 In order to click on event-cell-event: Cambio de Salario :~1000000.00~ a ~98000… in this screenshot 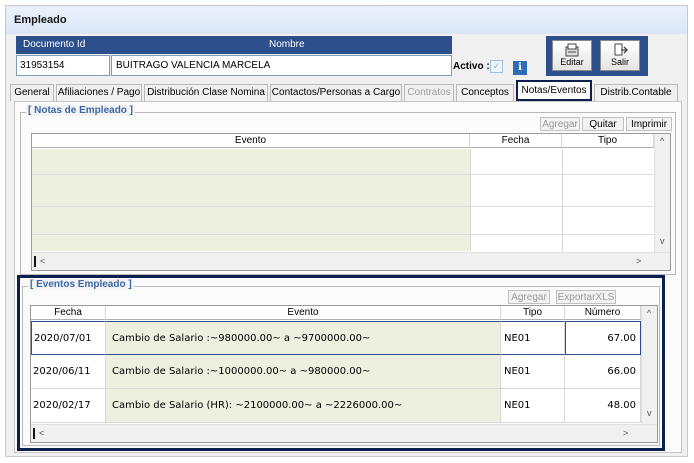, I will do `click(303, 372)`.